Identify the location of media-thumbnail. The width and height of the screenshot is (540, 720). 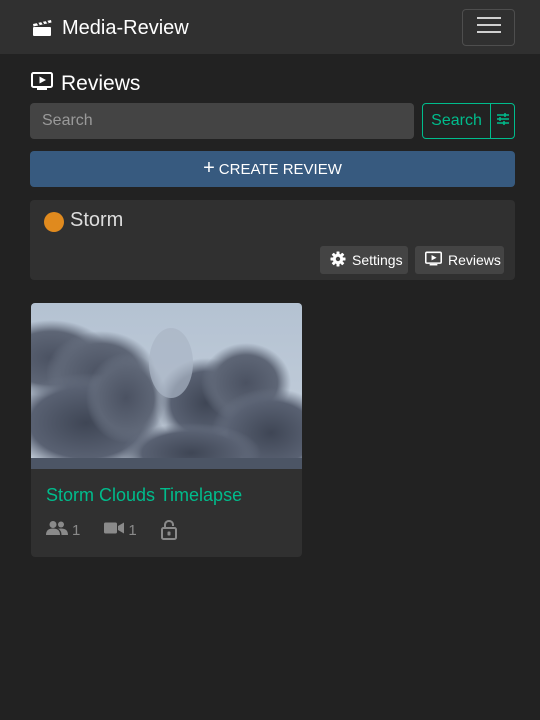
(166, 386).